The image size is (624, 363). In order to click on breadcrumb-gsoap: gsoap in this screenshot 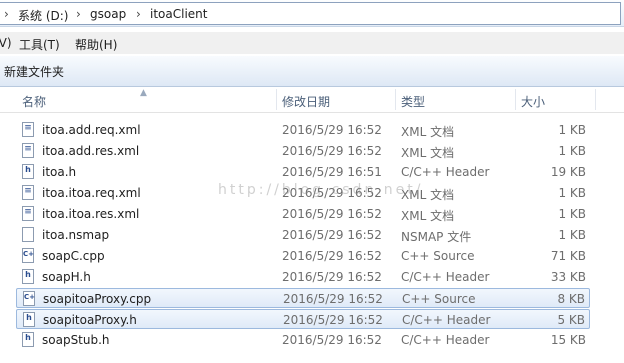, I will do `click(108, 14)`.